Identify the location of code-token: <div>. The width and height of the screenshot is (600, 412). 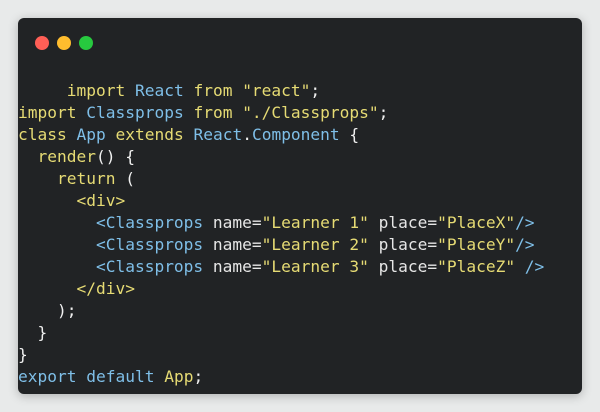
(101, 200).